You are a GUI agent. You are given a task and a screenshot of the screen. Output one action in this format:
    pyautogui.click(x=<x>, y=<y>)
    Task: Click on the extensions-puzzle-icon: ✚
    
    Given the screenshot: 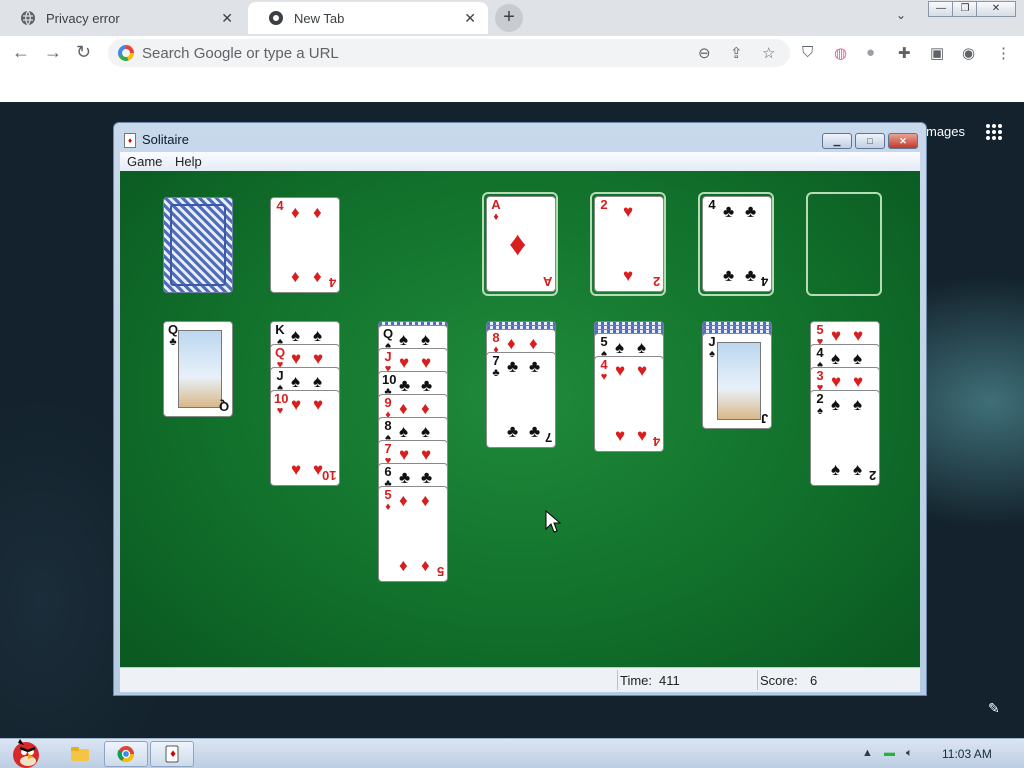 What is the action you would take?
    pyautogui.click(x=904, y=53)
    